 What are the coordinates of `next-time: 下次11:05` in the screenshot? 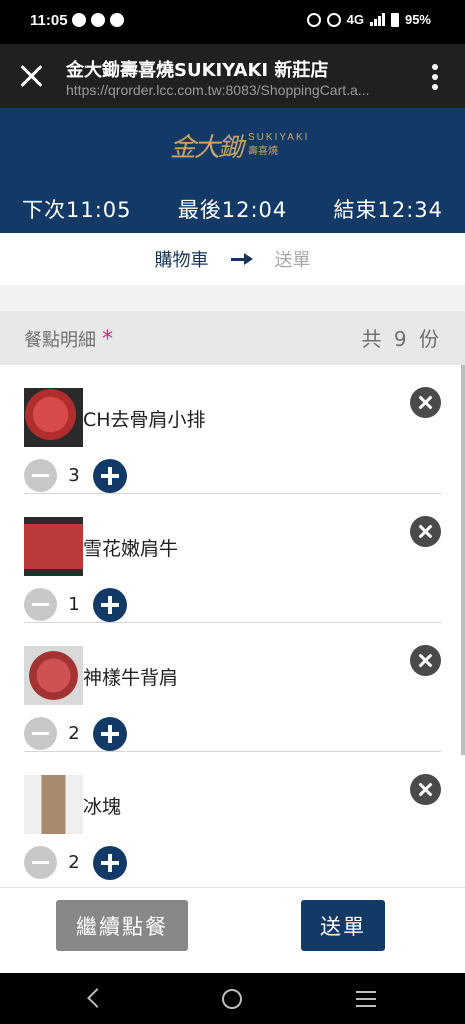 It's located at (77, 210).